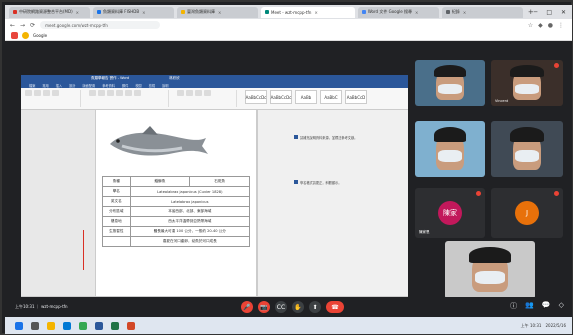 The width and height of the screenshot is (573, 335). What do you see at coordinates (190, 191) in the screenshot?
I see `table-cell: Lateolabrax japonicus (Cuvier 1828)` at bounding box center [190, 191].